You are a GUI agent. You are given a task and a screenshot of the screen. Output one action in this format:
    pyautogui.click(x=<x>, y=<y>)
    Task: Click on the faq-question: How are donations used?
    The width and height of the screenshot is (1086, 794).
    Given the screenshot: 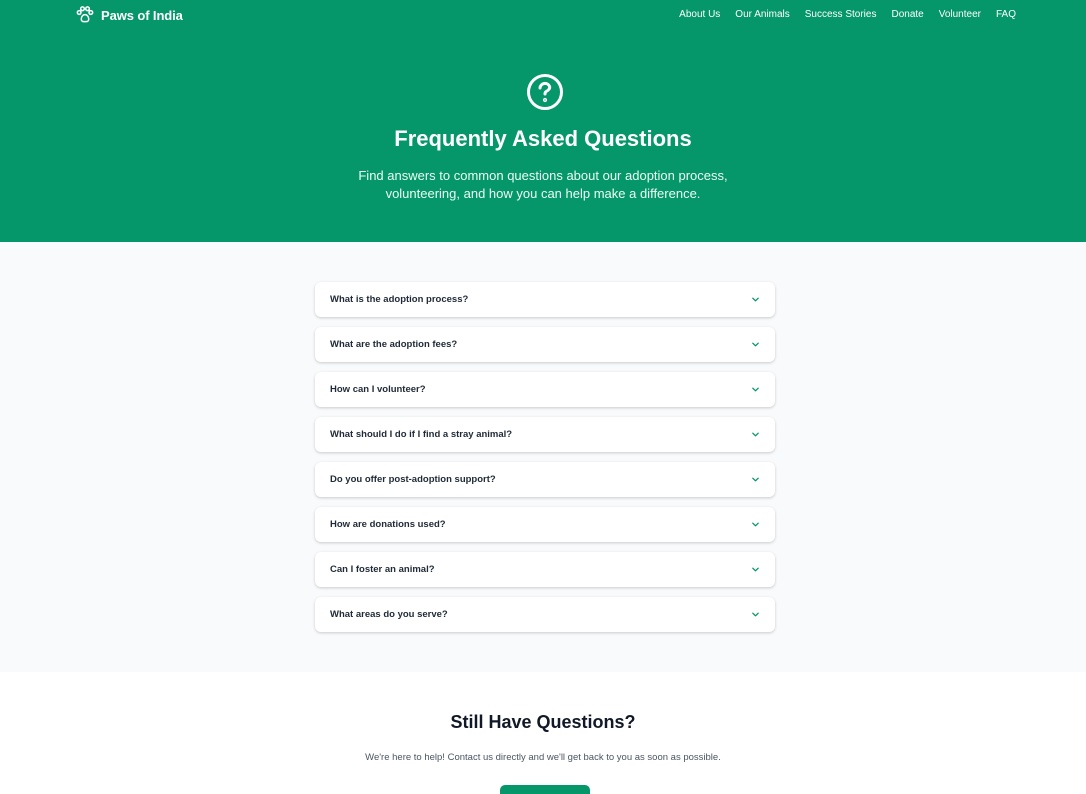 What is the action you would take?
    pyautogui.click(x=388, y=524)
    